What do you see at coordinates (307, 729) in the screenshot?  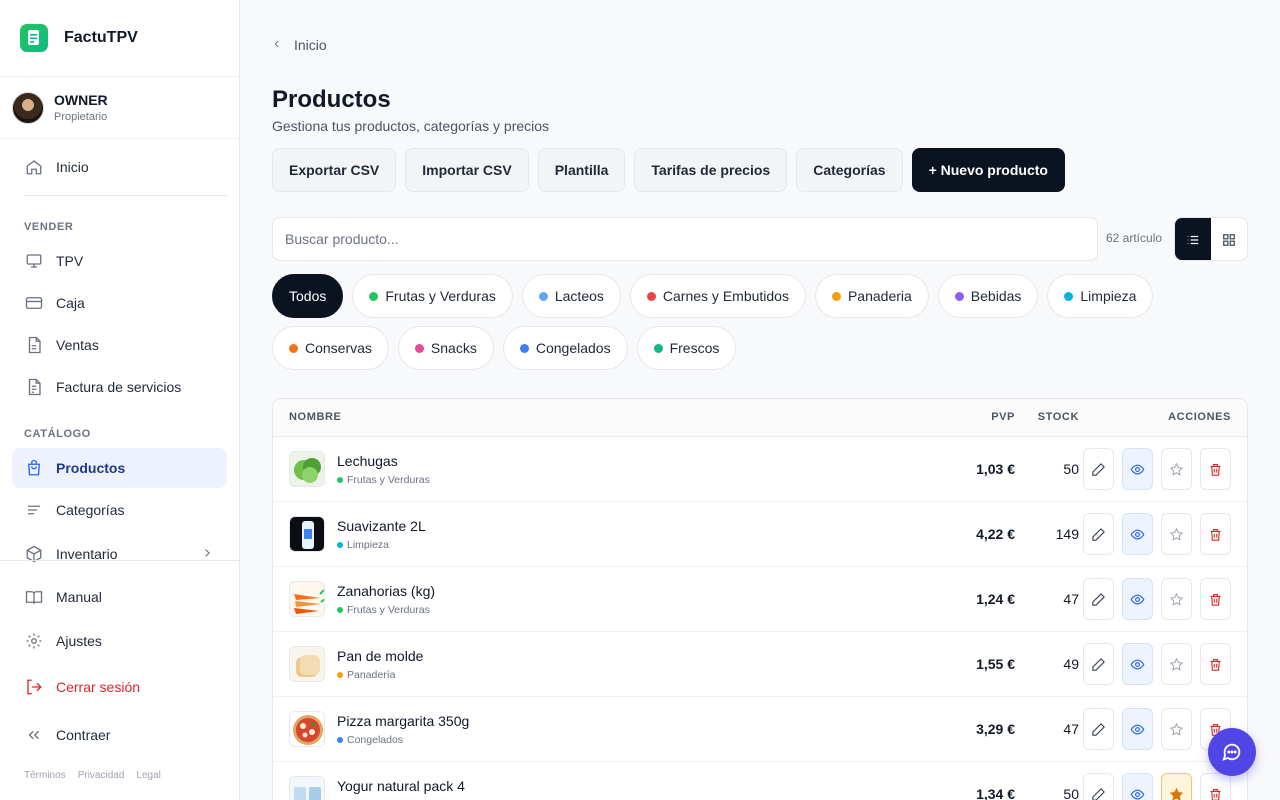 I see `product-thumbnail` at bounding box center [307, 729].